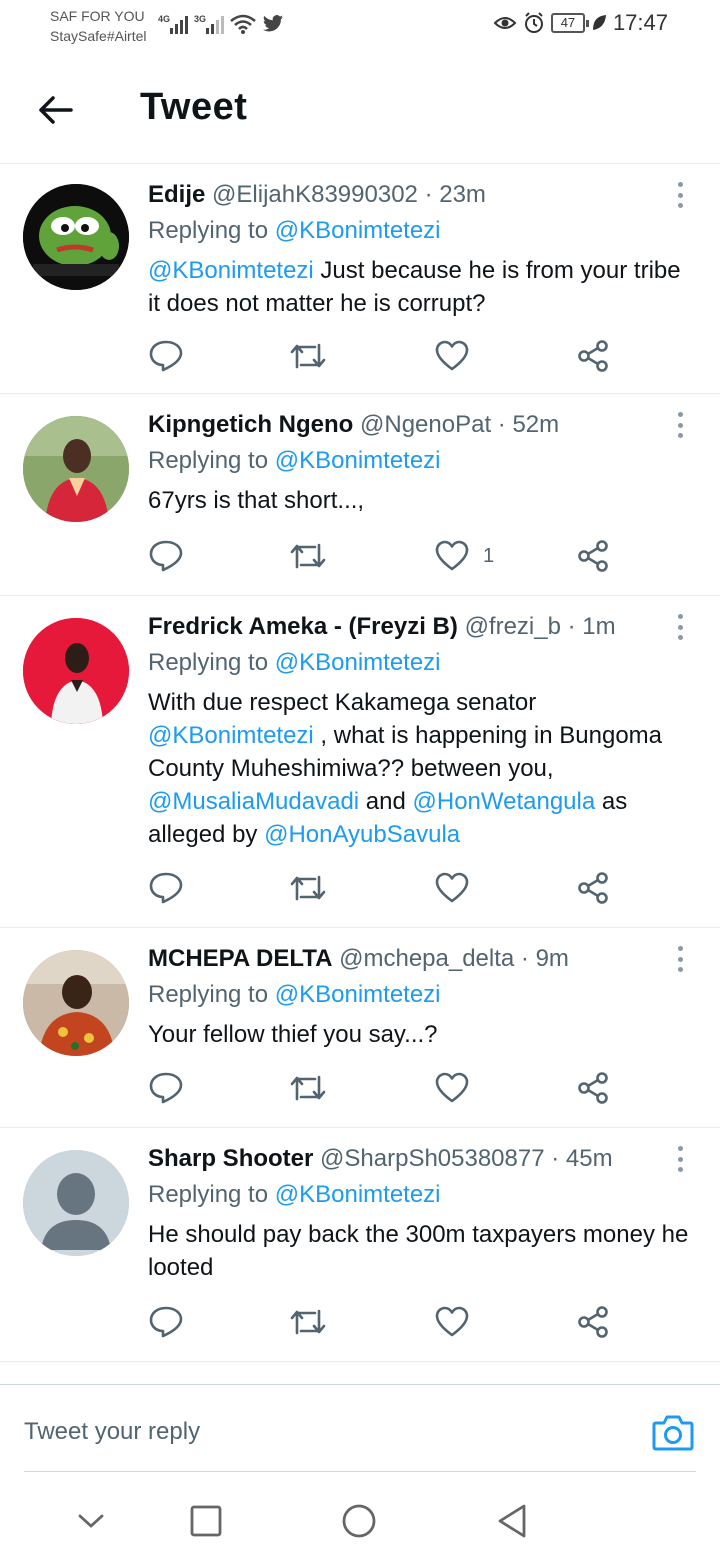  I want to click on reply-icon, so click(166, 1322).